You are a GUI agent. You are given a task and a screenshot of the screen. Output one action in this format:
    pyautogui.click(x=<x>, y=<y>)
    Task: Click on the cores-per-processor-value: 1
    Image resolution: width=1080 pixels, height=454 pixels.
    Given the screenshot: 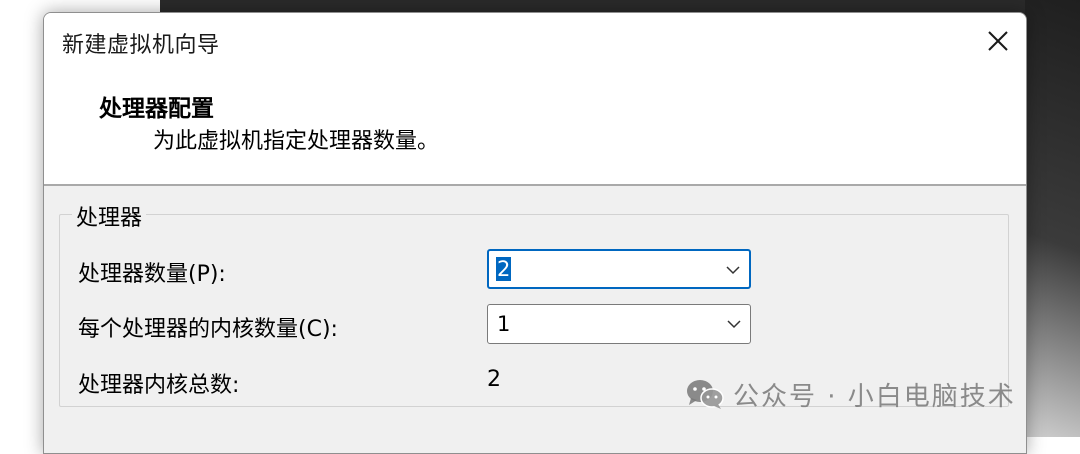 What is the action you would take?
    pyautogui.click(x=504, y=324)
    